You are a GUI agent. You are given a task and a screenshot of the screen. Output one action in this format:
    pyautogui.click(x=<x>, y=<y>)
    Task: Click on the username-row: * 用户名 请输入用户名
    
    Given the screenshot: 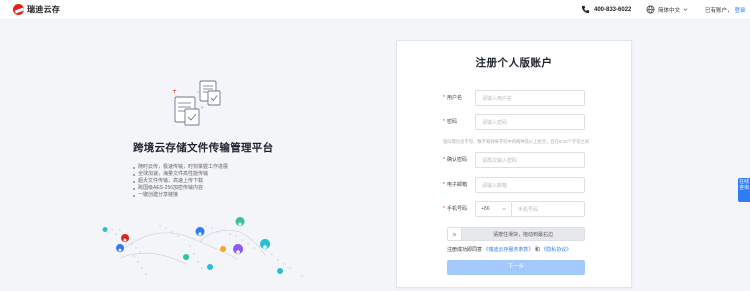 What is the action you would take?
    pyautogui.click(x=514, y=98)
    